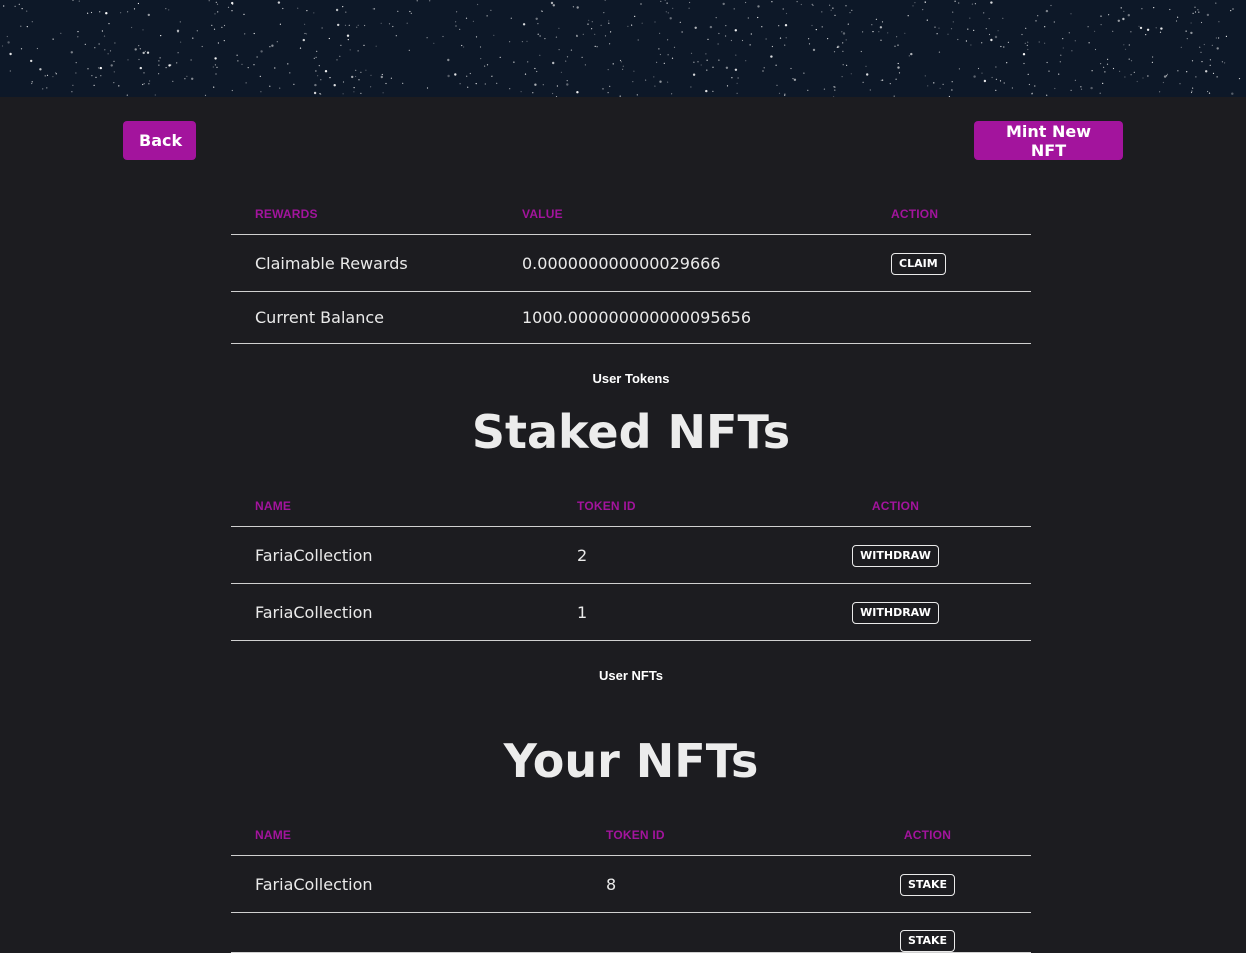 The width and height of the screenshot is (1246, 953). What do you see at coordinates (1048, 140) in the screenshot?
I see `mint-new-nft-button: Mint New NFT` at bounding box center [1048, 140].